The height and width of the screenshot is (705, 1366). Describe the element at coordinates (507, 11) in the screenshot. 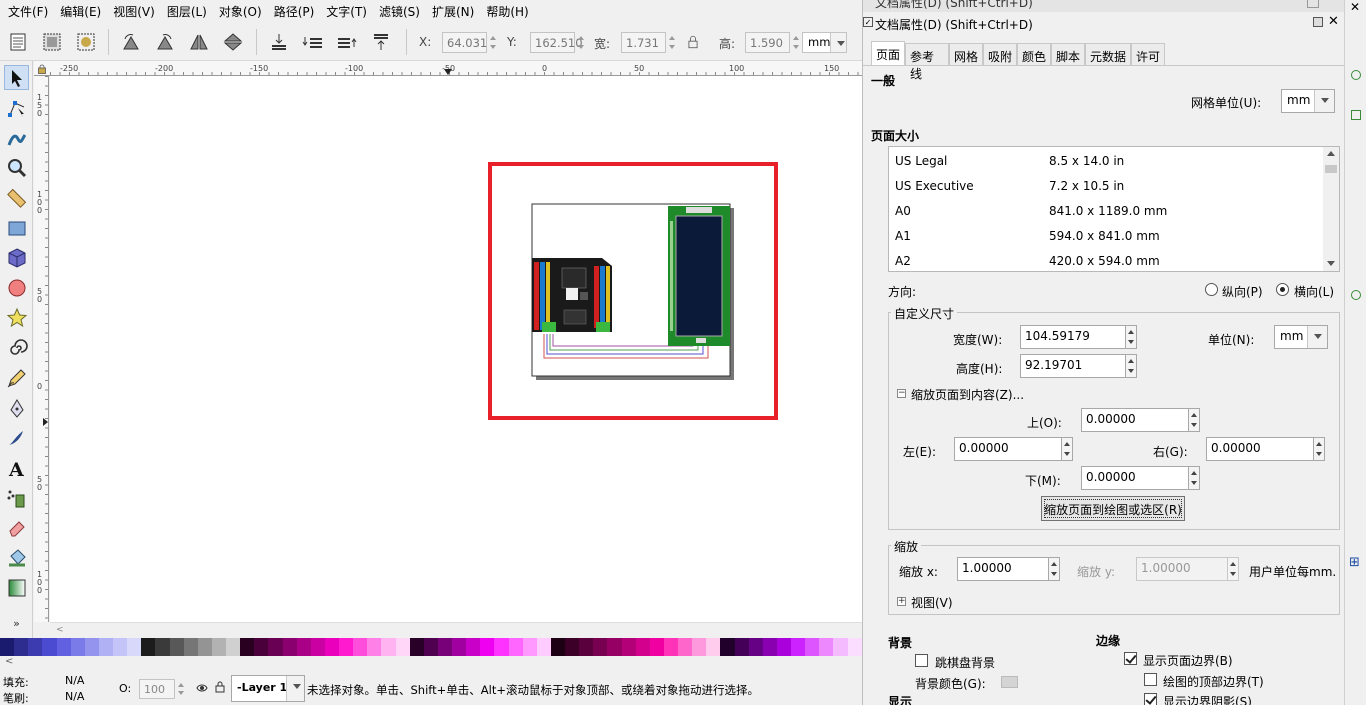

I see `menu-help: 帮助(H)` at that location.